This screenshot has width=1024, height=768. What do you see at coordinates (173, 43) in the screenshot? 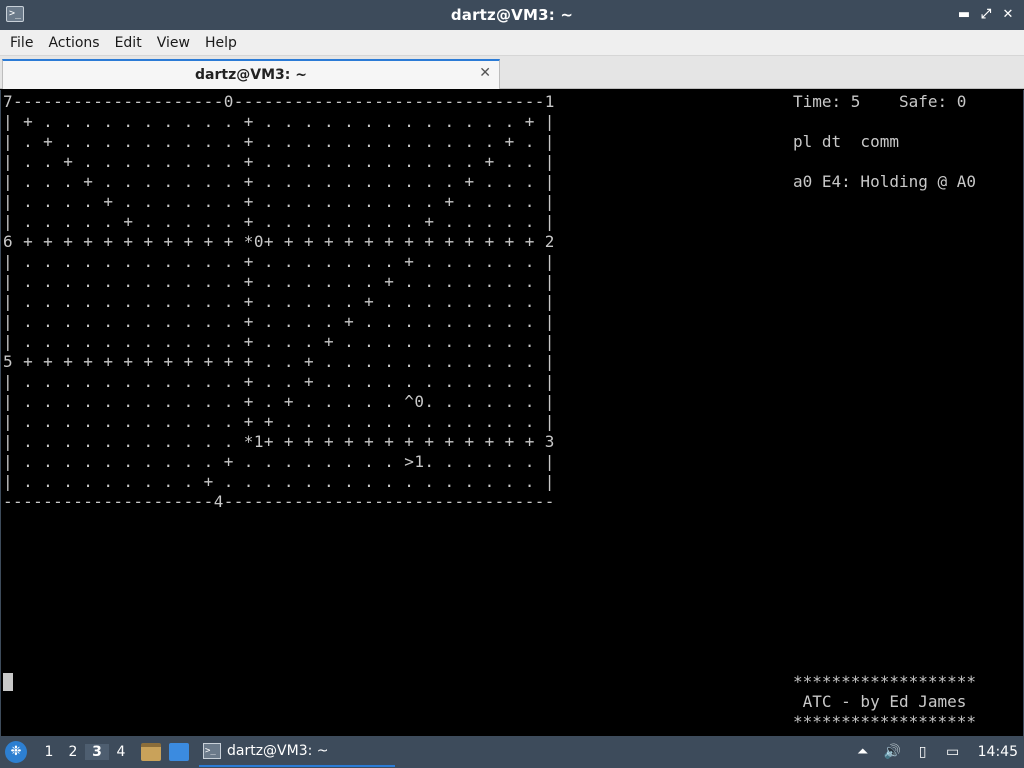
I see `menu-view: View` at bounding box center [173, 43].